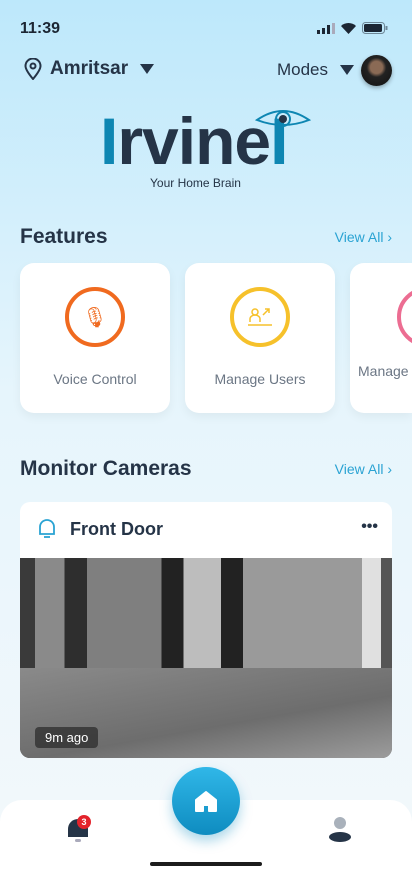 The width and height of the screenshot is (412, 870). Describe the element at coordinates (260, 317) in the screenshot. I see `users-icon` at that location.